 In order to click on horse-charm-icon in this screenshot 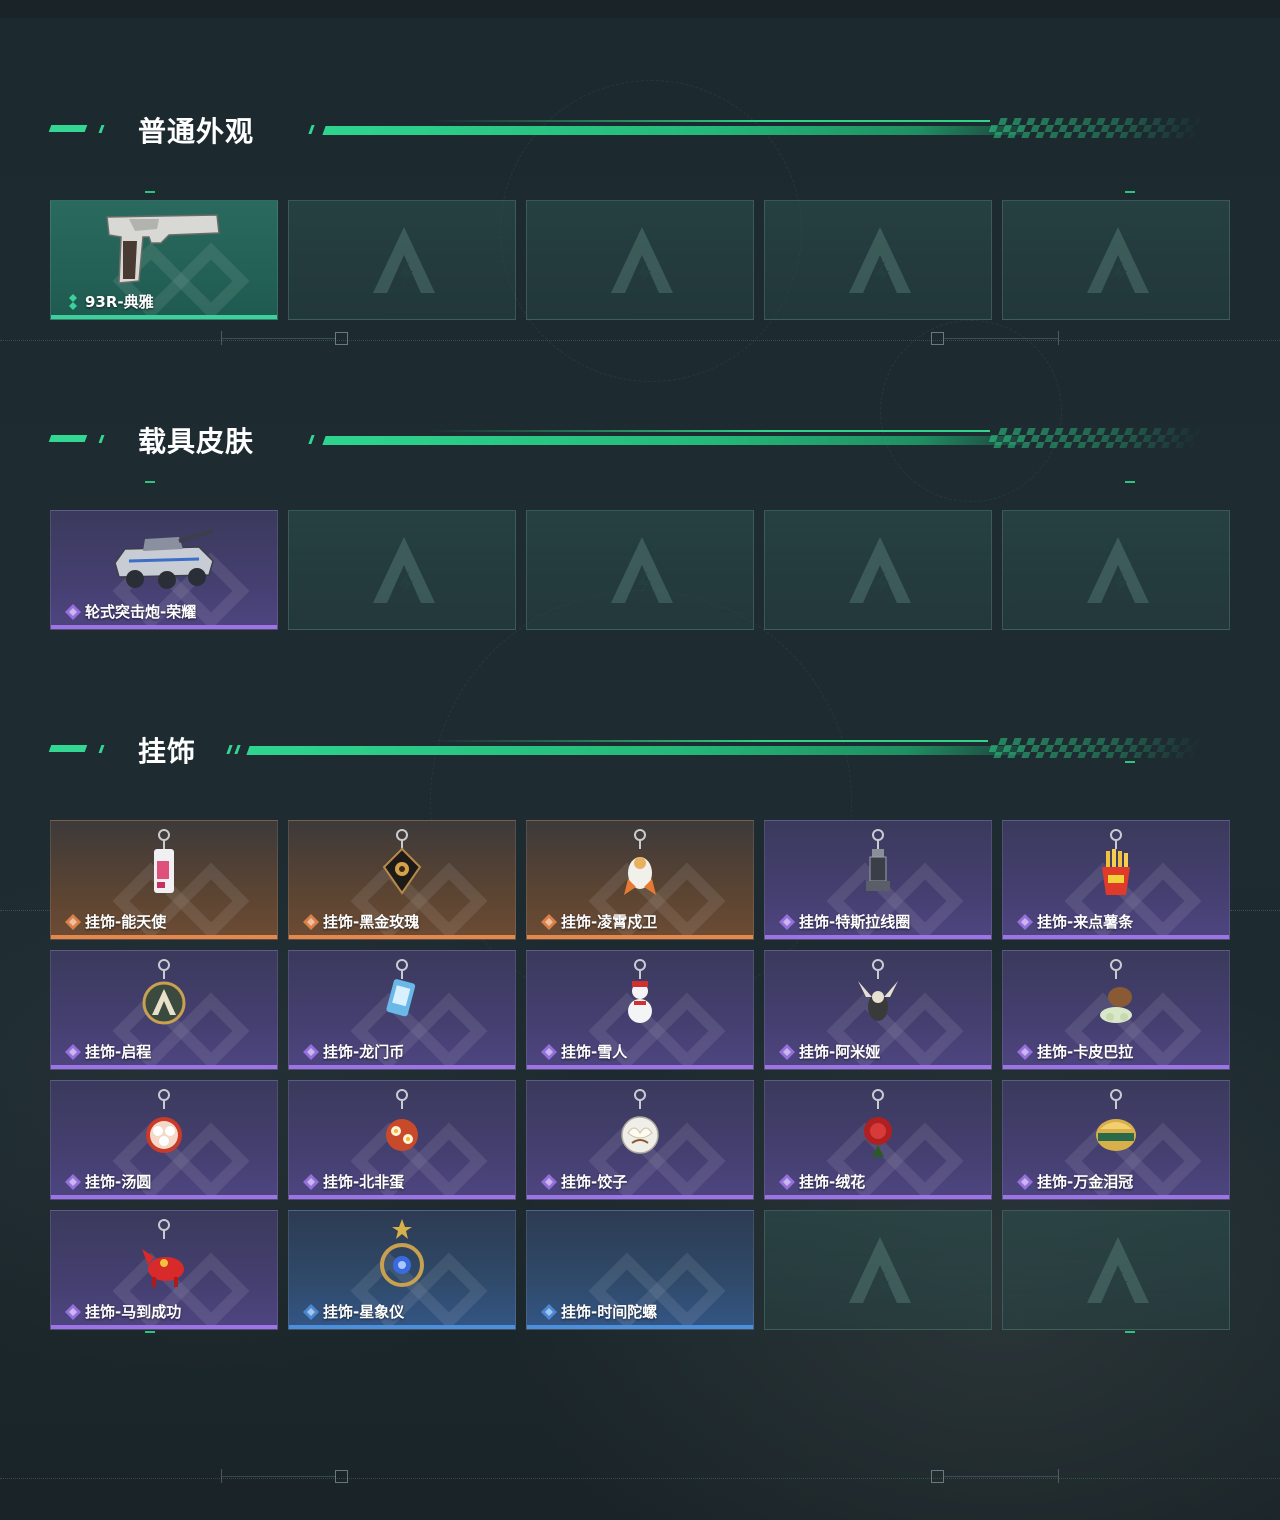, I will do `click(164, 1259)`.